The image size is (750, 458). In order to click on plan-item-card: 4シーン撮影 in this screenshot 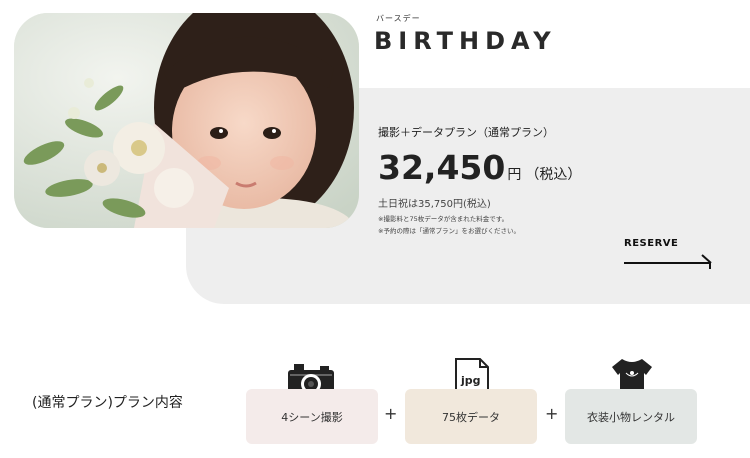, I will do `click(312, 416)`.